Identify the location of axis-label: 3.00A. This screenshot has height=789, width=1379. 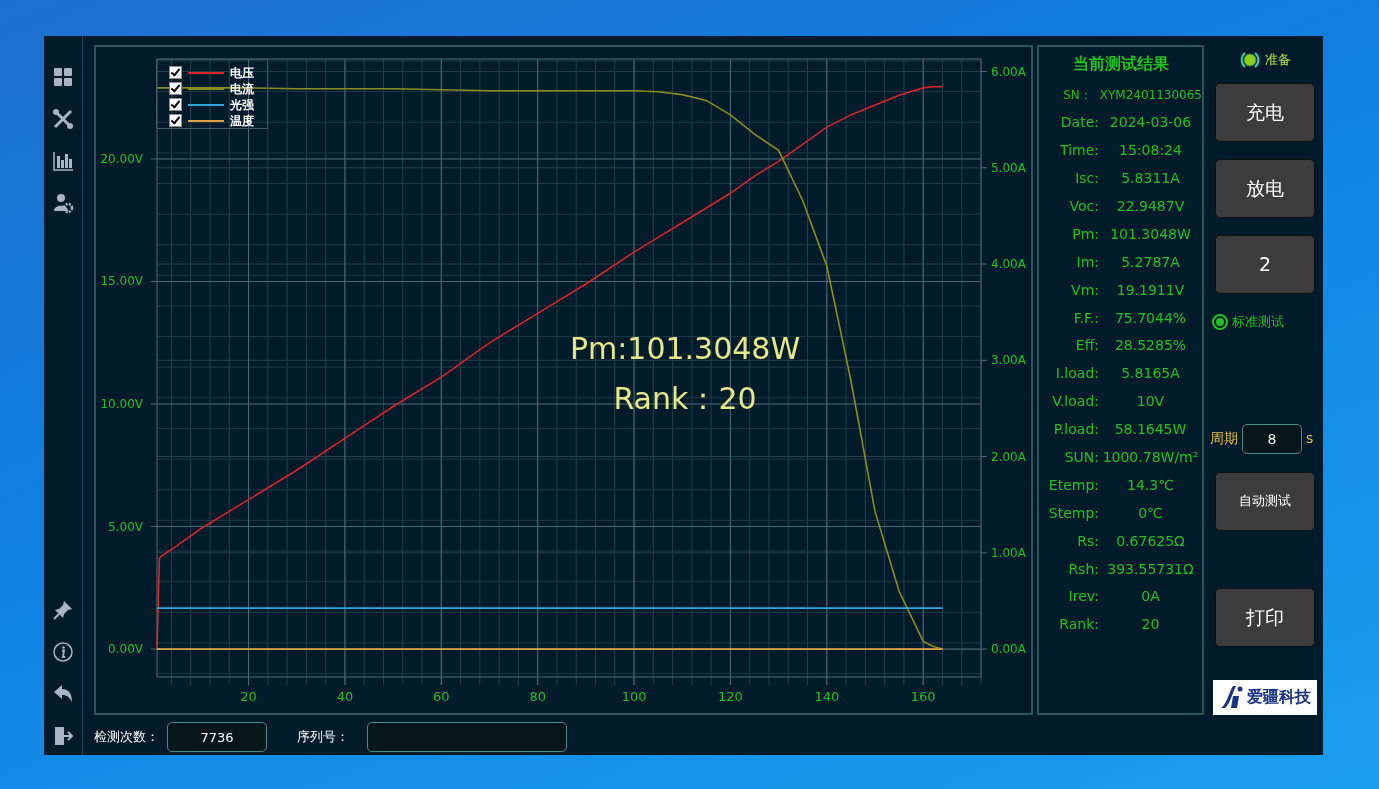
(1008, 360).